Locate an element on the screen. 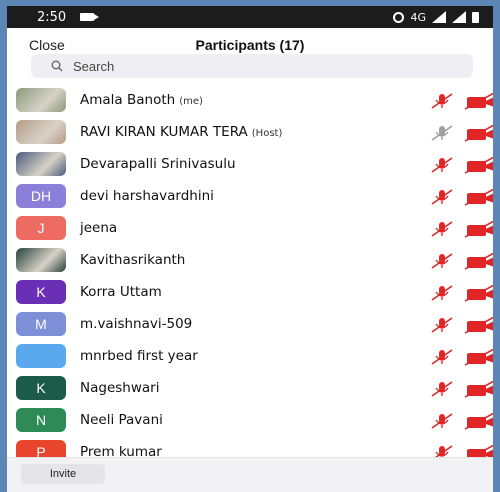 Image resolution: width=500 pixels, height=492 pixels. search-input: Search is located at coordinates (252, 66).